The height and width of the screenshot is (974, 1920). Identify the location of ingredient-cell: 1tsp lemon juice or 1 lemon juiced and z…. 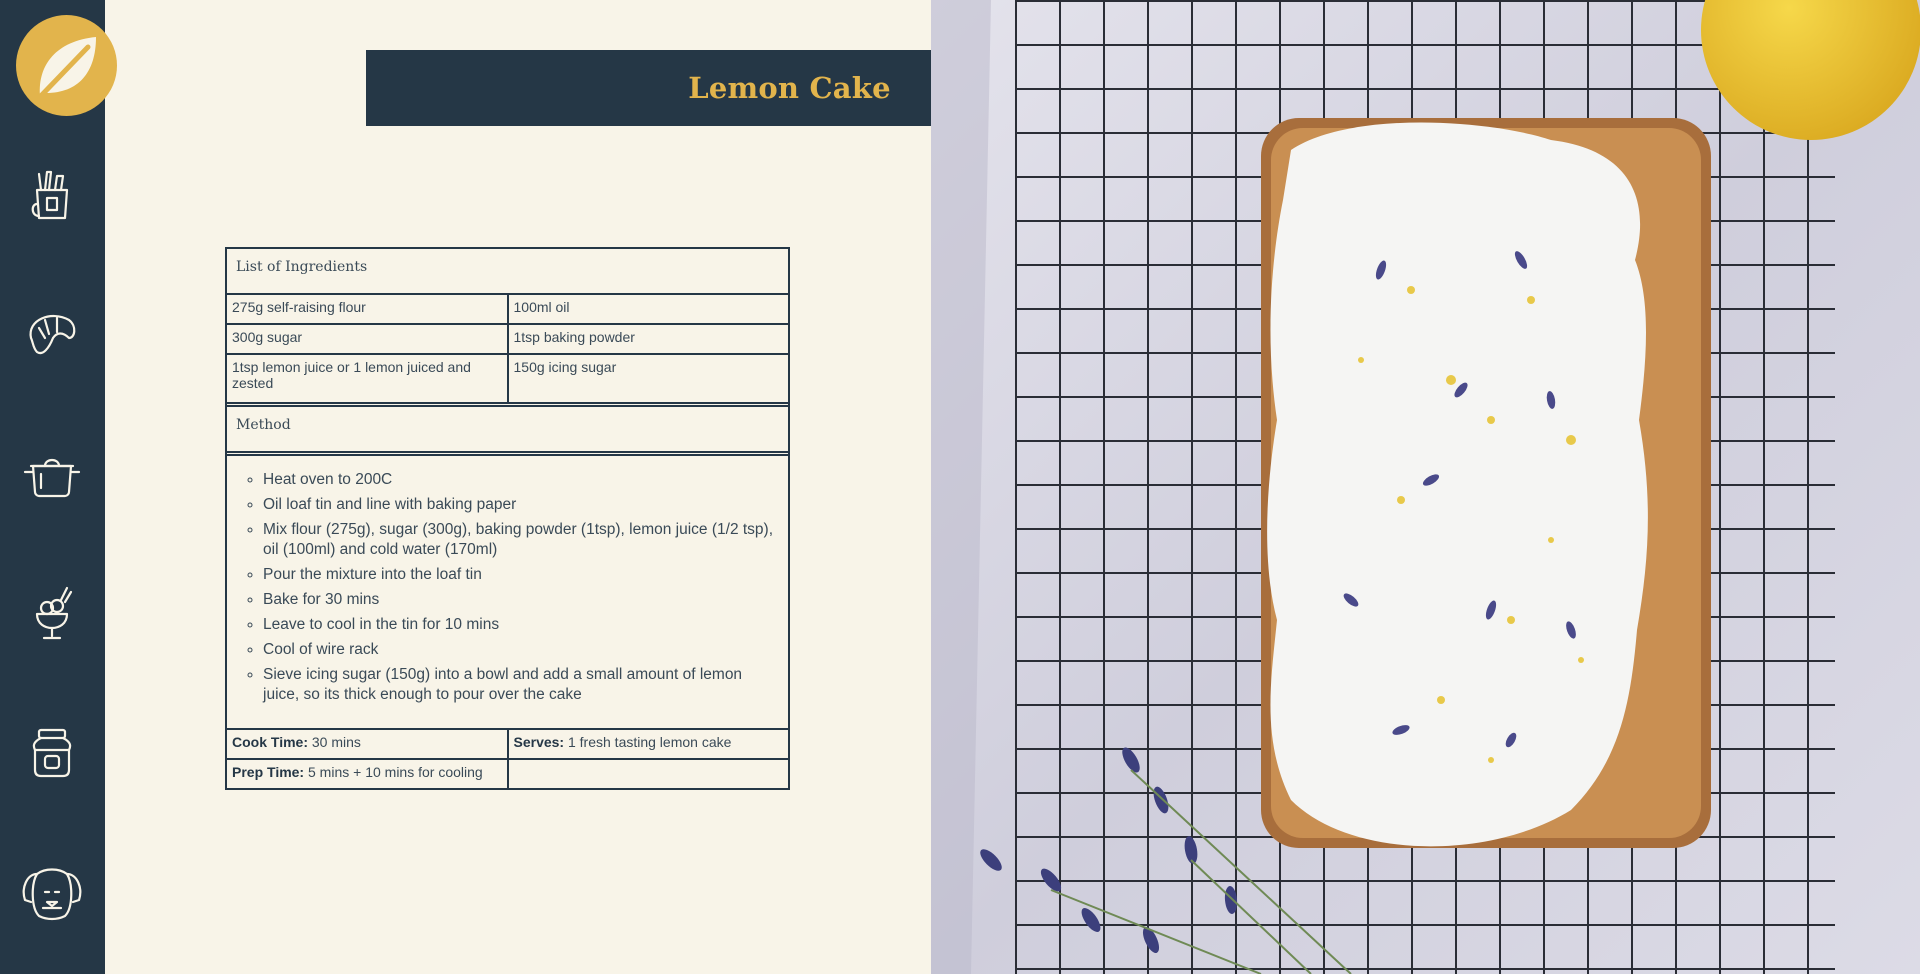
(367, 378).